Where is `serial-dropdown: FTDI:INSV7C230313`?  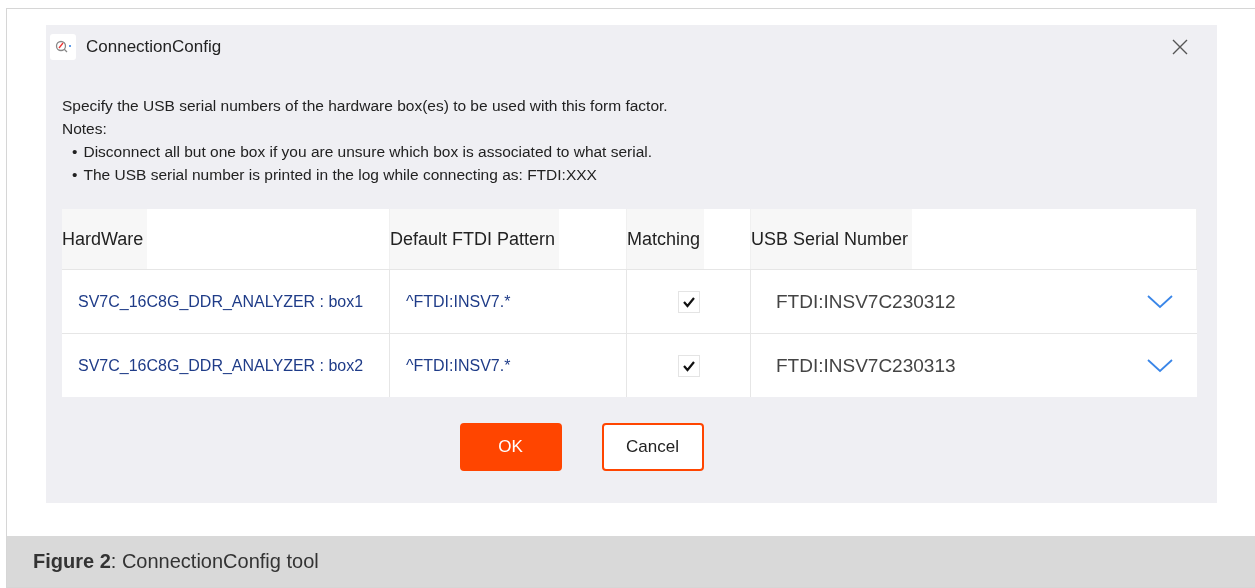
serial-dropdown: FTDI:INSV7C230313 is located at coordinates (974, 365).